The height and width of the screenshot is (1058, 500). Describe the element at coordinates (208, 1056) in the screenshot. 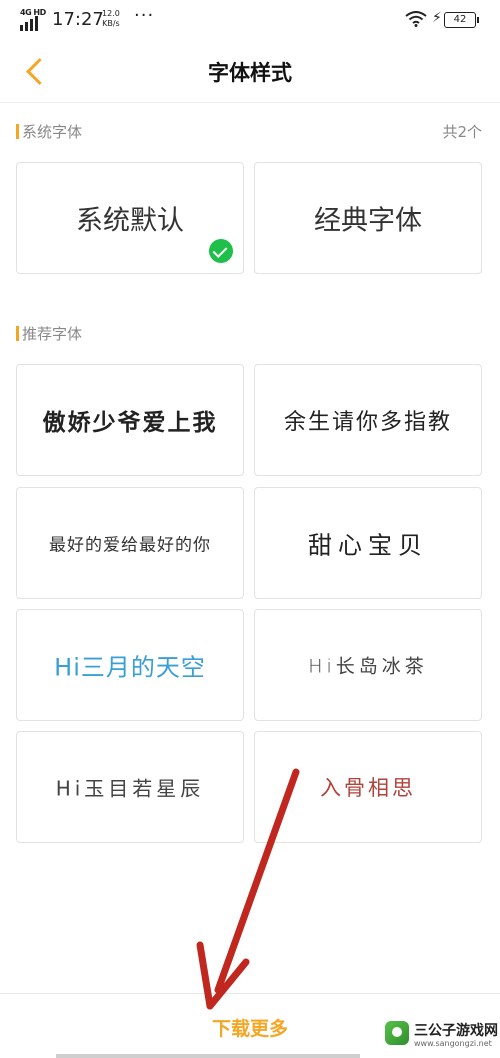

I see `home-indicator` at that location.